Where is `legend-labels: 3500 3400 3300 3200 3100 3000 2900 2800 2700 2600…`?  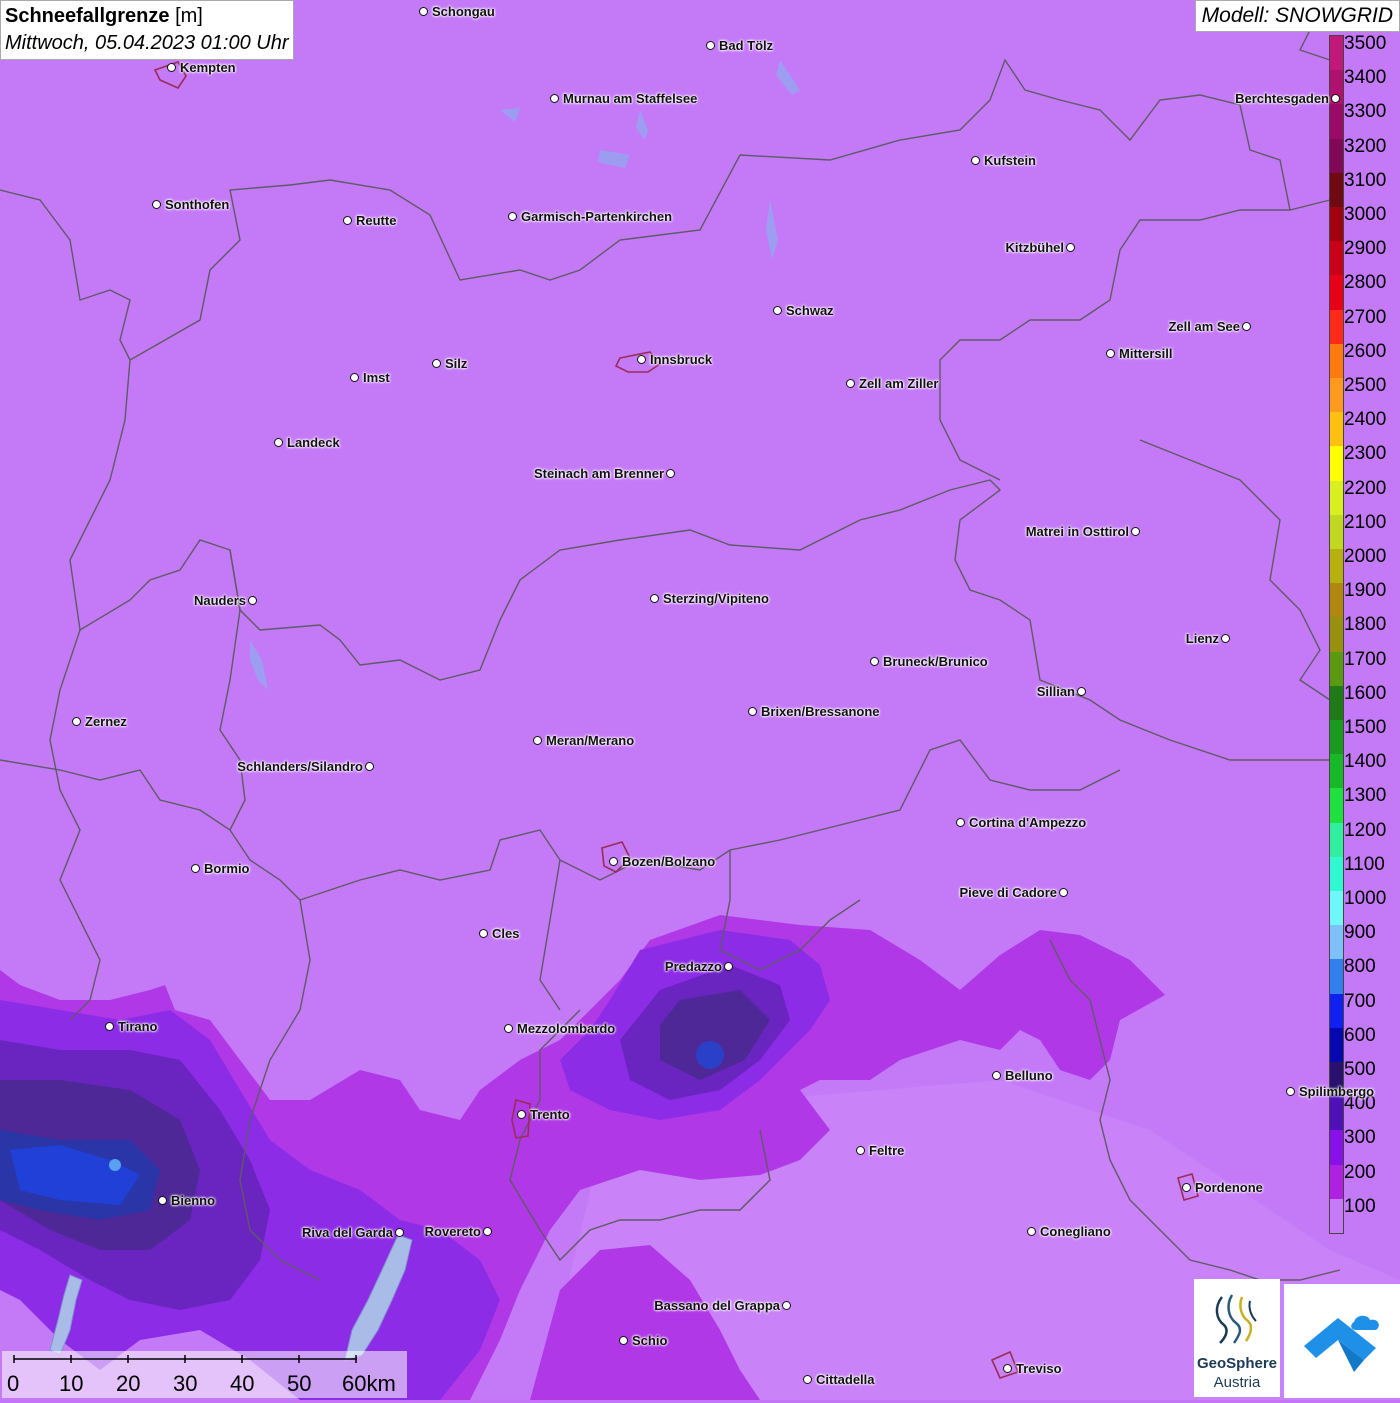
legend-labels: 3500 3400 3300 3200 3100 3000 2900 2800 2700 2600… is located at coordinates (1372, 634).